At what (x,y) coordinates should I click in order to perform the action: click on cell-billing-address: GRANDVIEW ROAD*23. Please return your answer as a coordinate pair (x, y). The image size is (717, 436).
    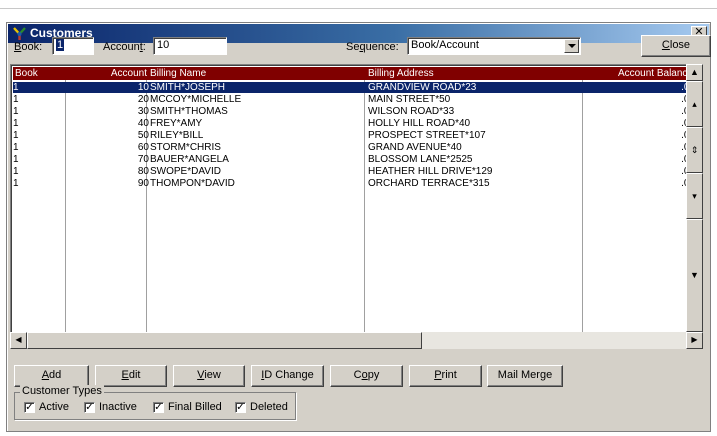
    Looking at the image, I should click on (422, 87).